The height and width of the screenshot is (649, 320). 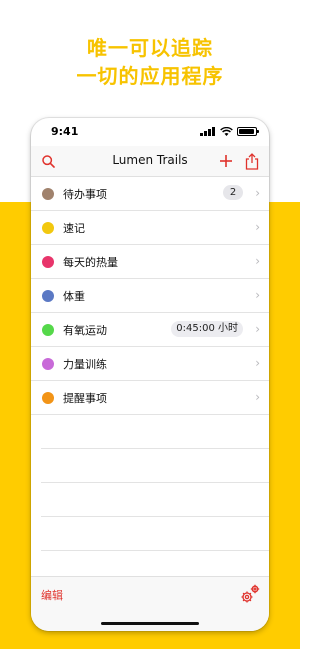 I want to click on list-item-weight: 体重 ›, so click(x=150, y=296).